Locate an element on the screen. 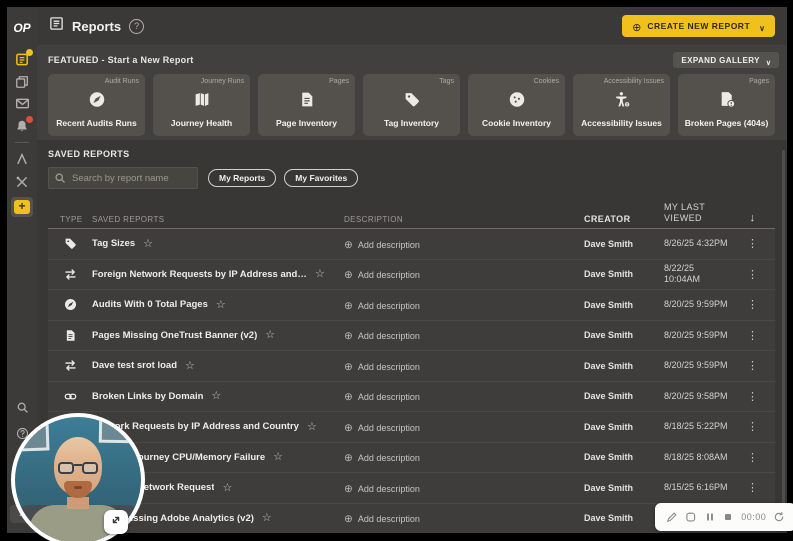 The height and width of the screenshot is (541, 793). tag-icon is located at coordinates (70, 243).